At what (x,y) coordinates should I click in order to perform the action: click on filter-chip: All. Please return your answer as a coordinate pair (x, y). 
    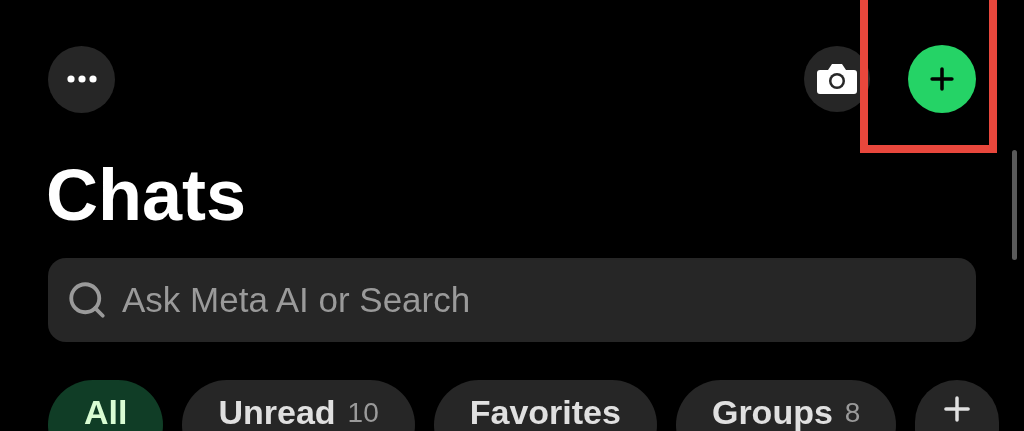
    Looking at the image, I should click on (106, 405).